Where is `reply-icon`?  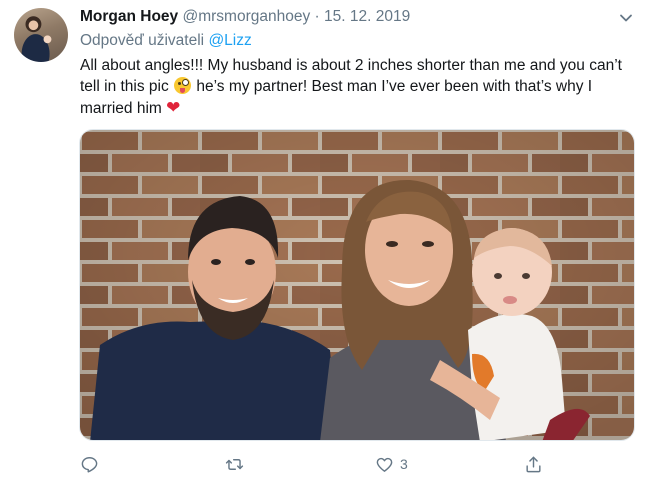
reply-icon is located at coordinates (89, 464).